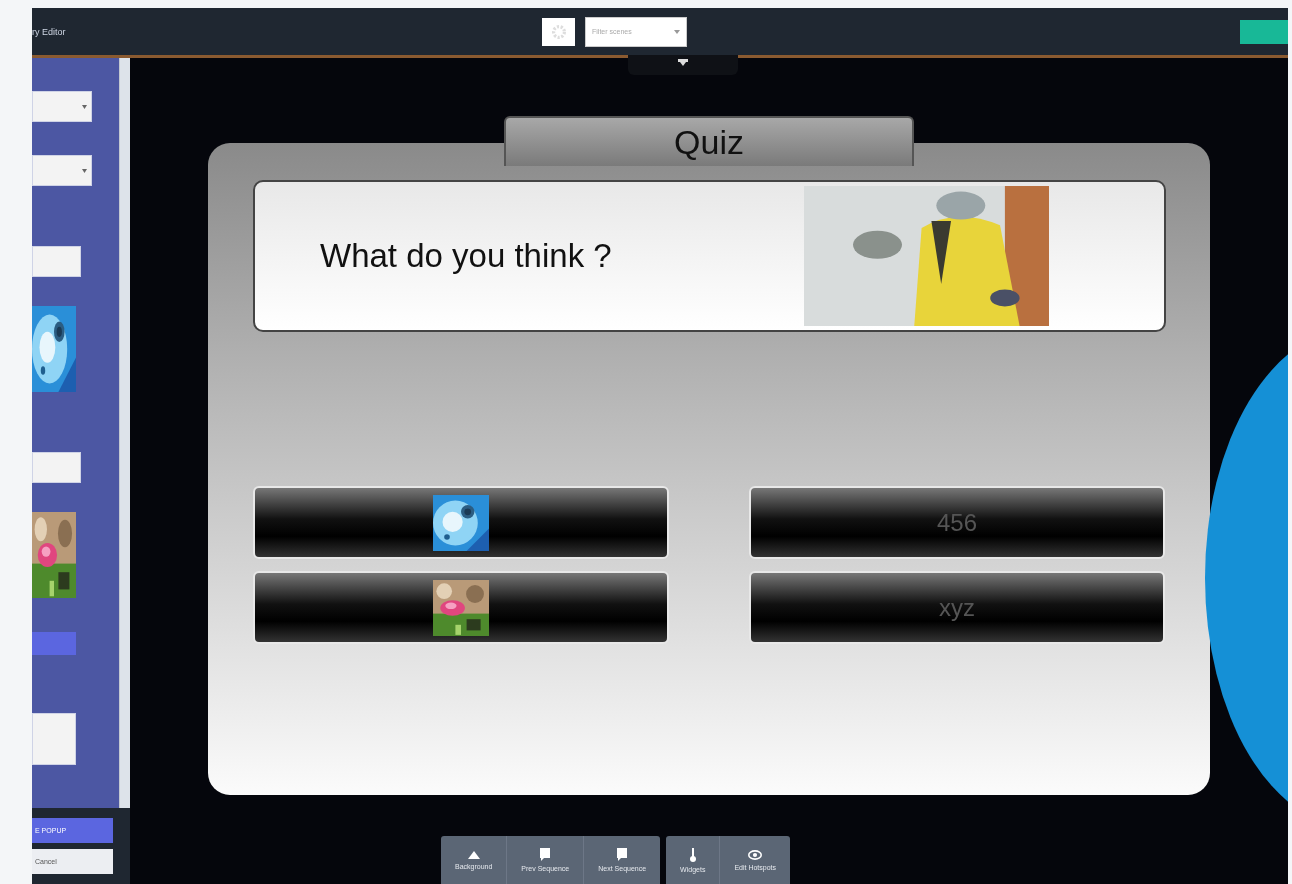 This screenshot has height=884, width=1292. Describe the element at coordinates (1264, 31) in the screenshot. I see `publish-button` at that location.